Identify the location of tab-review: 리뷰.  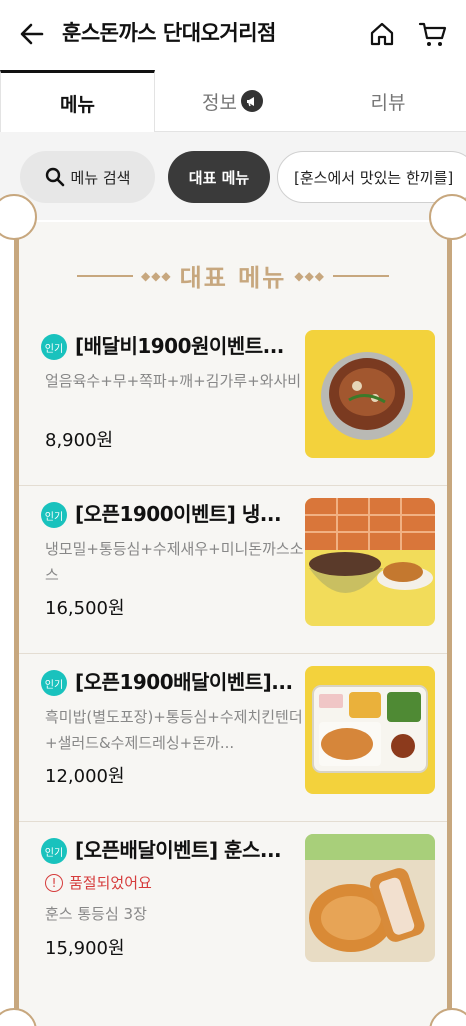
(388, 101).